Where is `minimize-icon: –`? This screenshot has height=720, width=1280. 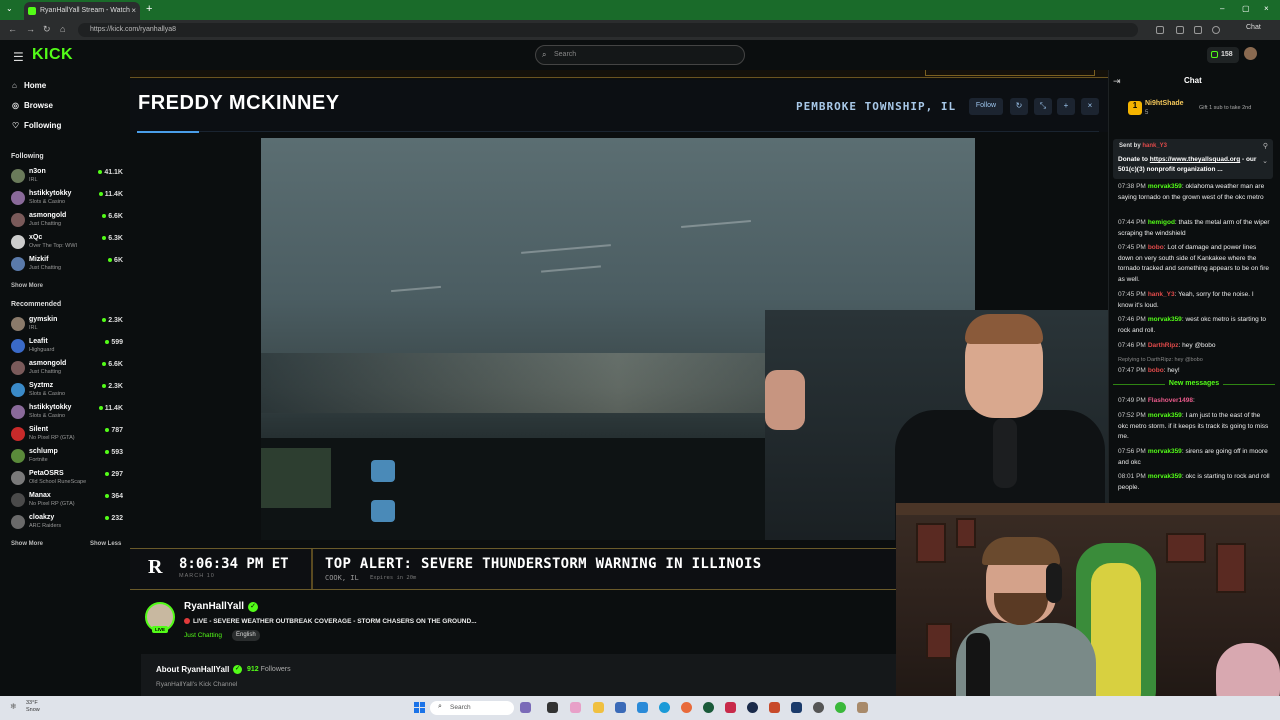
minimize-icon: – is located at coordinates (1222, 8).